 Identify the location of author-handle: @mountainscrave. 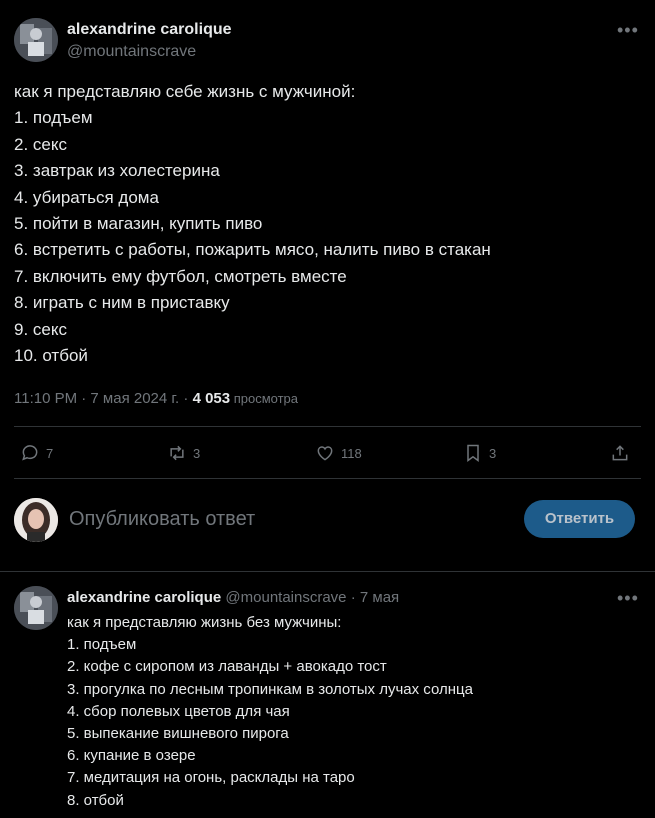
(131, 52).